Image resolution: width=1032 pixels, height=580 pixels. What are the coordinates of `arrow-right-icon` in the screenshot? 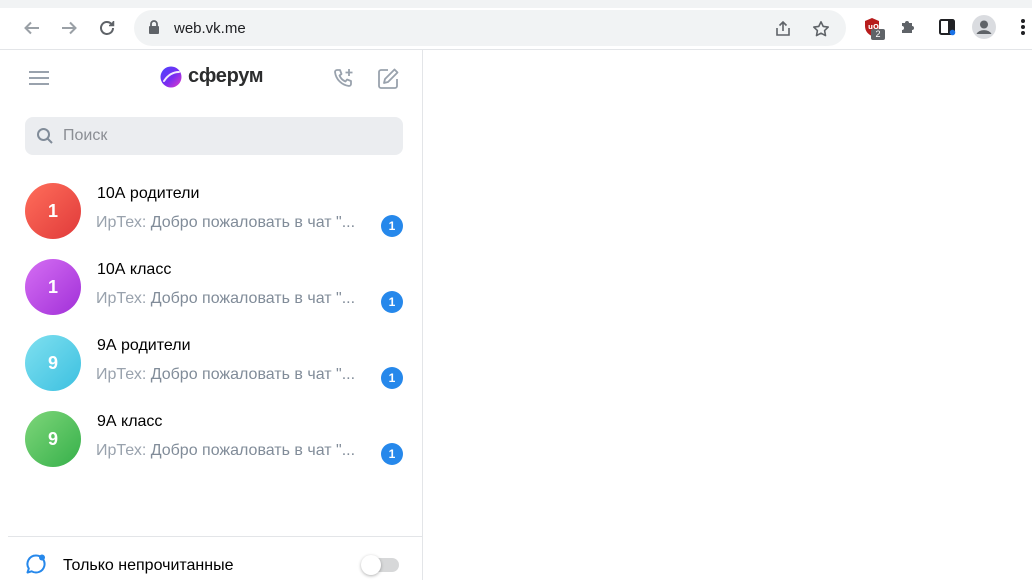 It's located at (69, 28).